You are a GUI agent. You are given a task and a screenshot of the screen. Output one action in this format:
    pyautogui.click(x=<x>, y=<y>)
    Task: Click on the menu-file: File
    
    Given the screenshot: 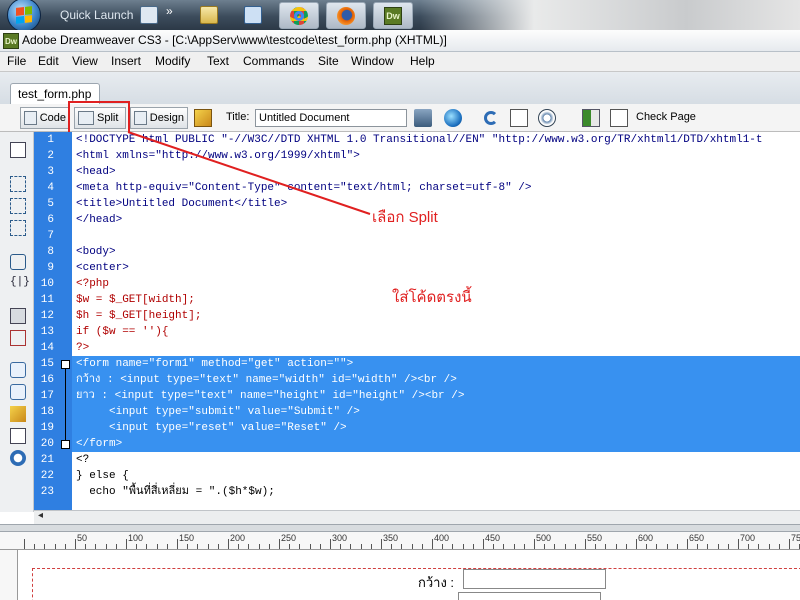 What is the action you would take?
    pyautogui.click(x=16, y=61)
    